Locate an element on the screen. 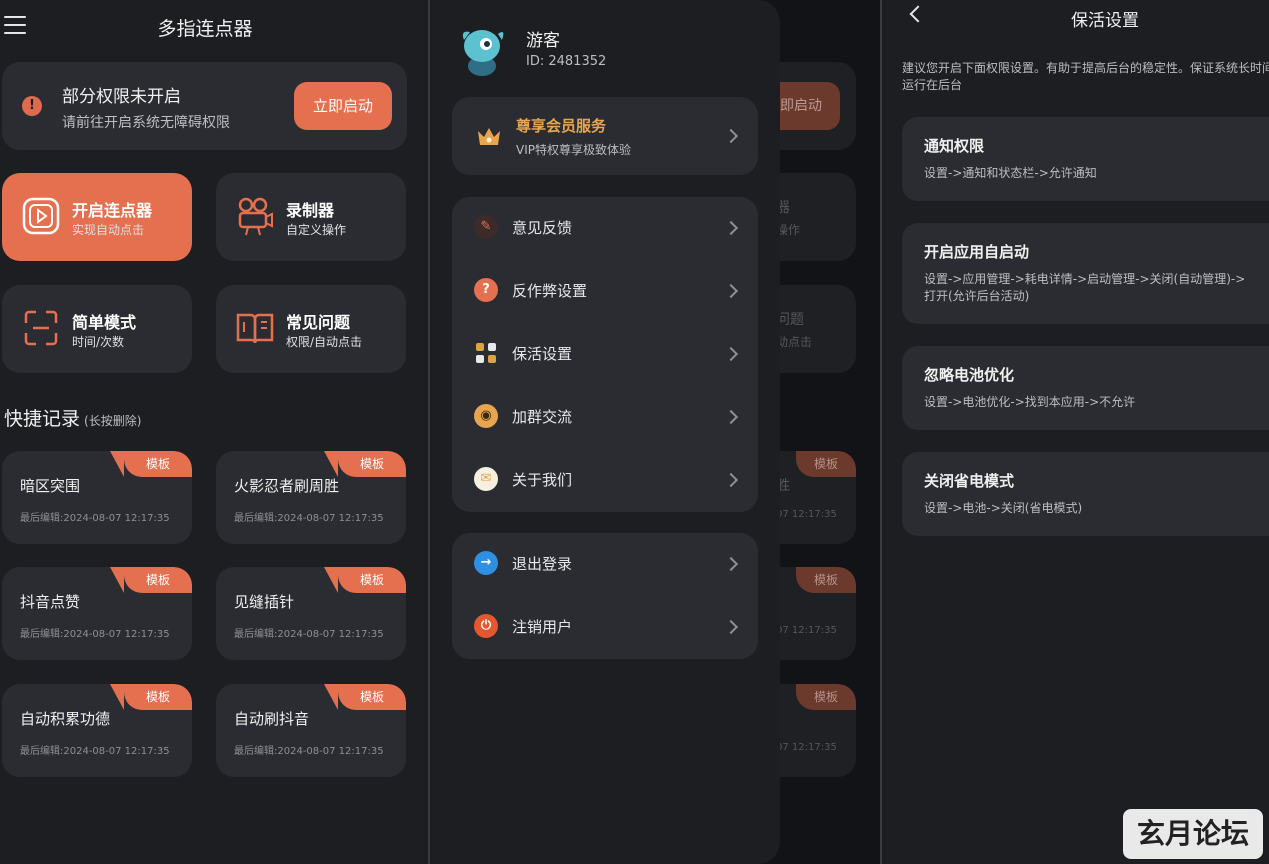  feature-faq: 常见问题 权限/自动点击 is located at coordinates (311, 329).